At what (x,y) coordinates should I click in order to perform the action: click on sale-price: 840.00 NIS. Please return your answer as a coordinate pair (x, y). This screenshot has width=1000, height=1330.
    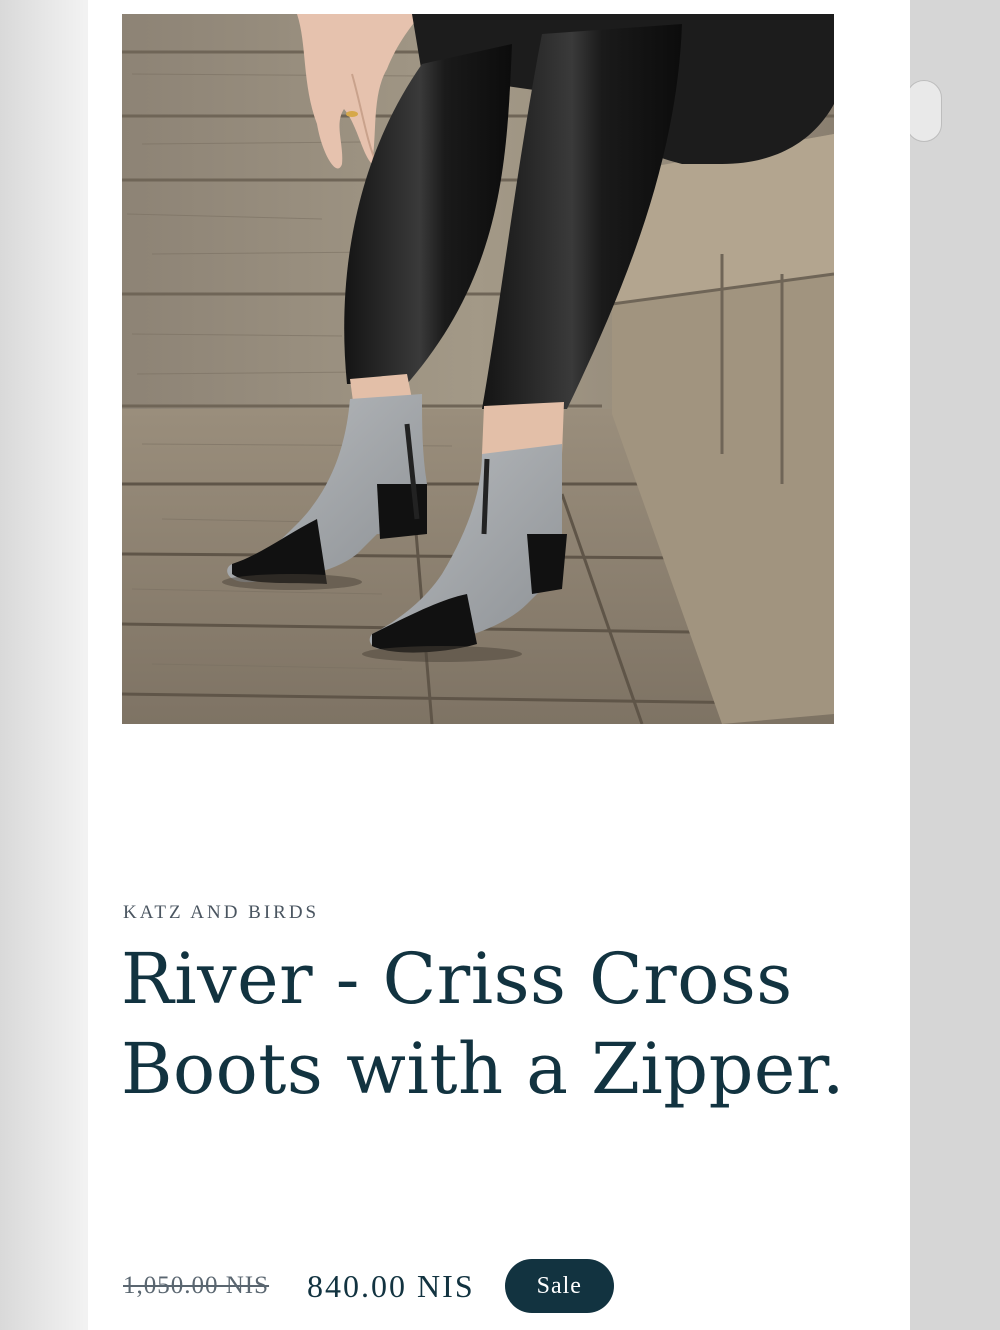
    Looking at the image, I should click on (391, 1285).